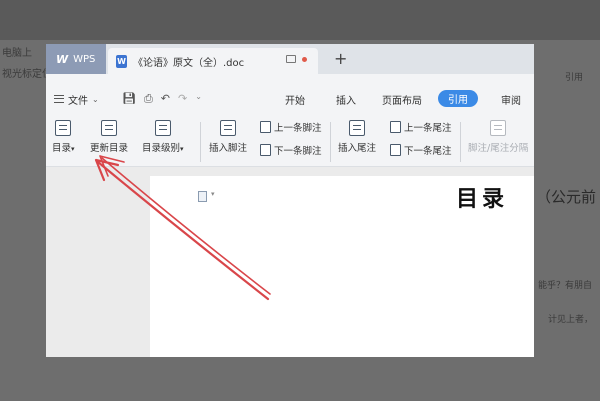 Image resolution: width=600 pixels, height=401 pixels. I want to click on next-endnote-icon, so click(395, 150).